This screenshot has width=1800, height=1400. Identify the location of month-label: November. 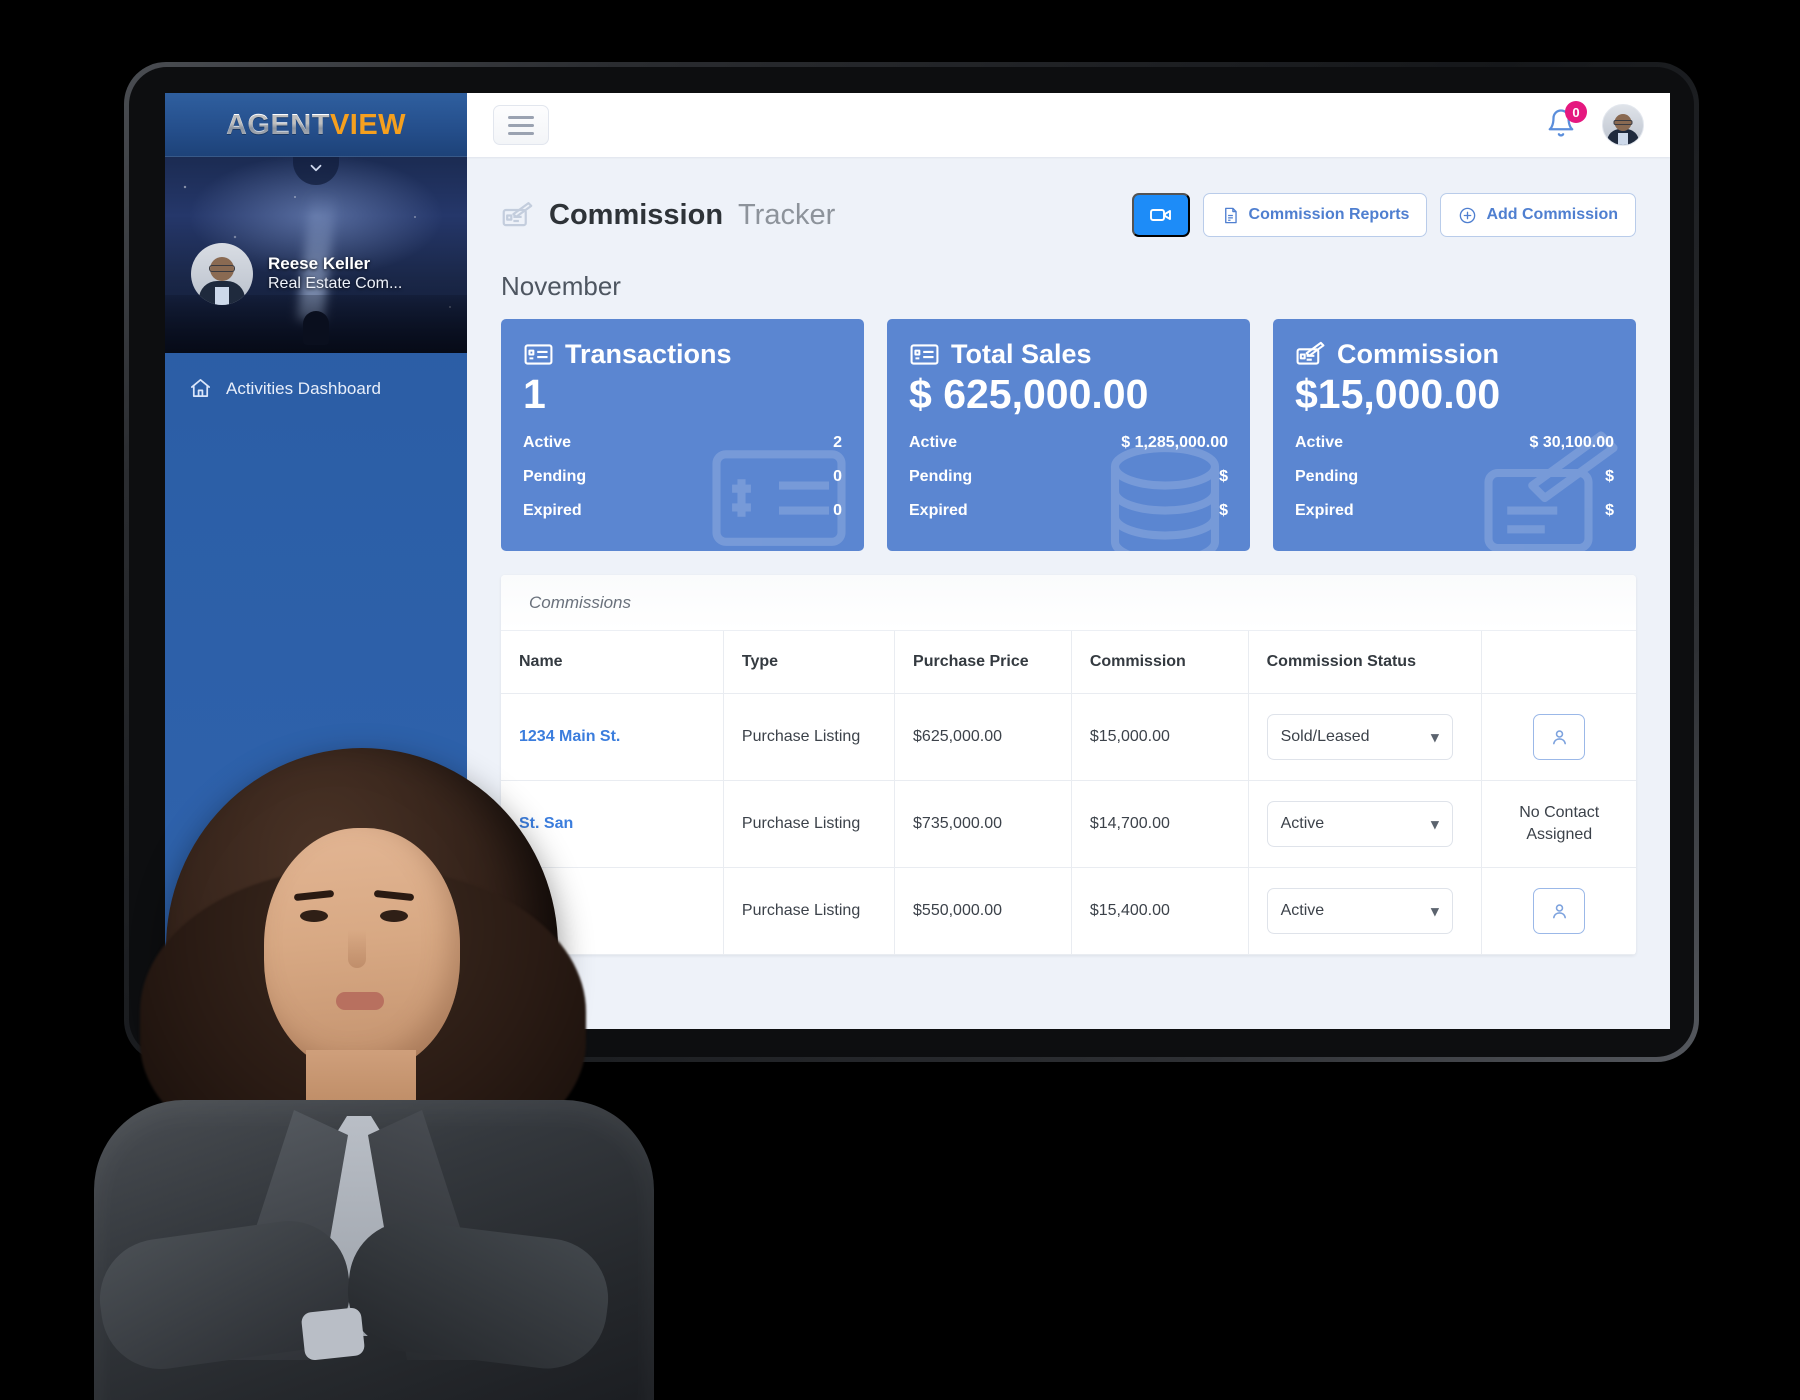
(561, 286).